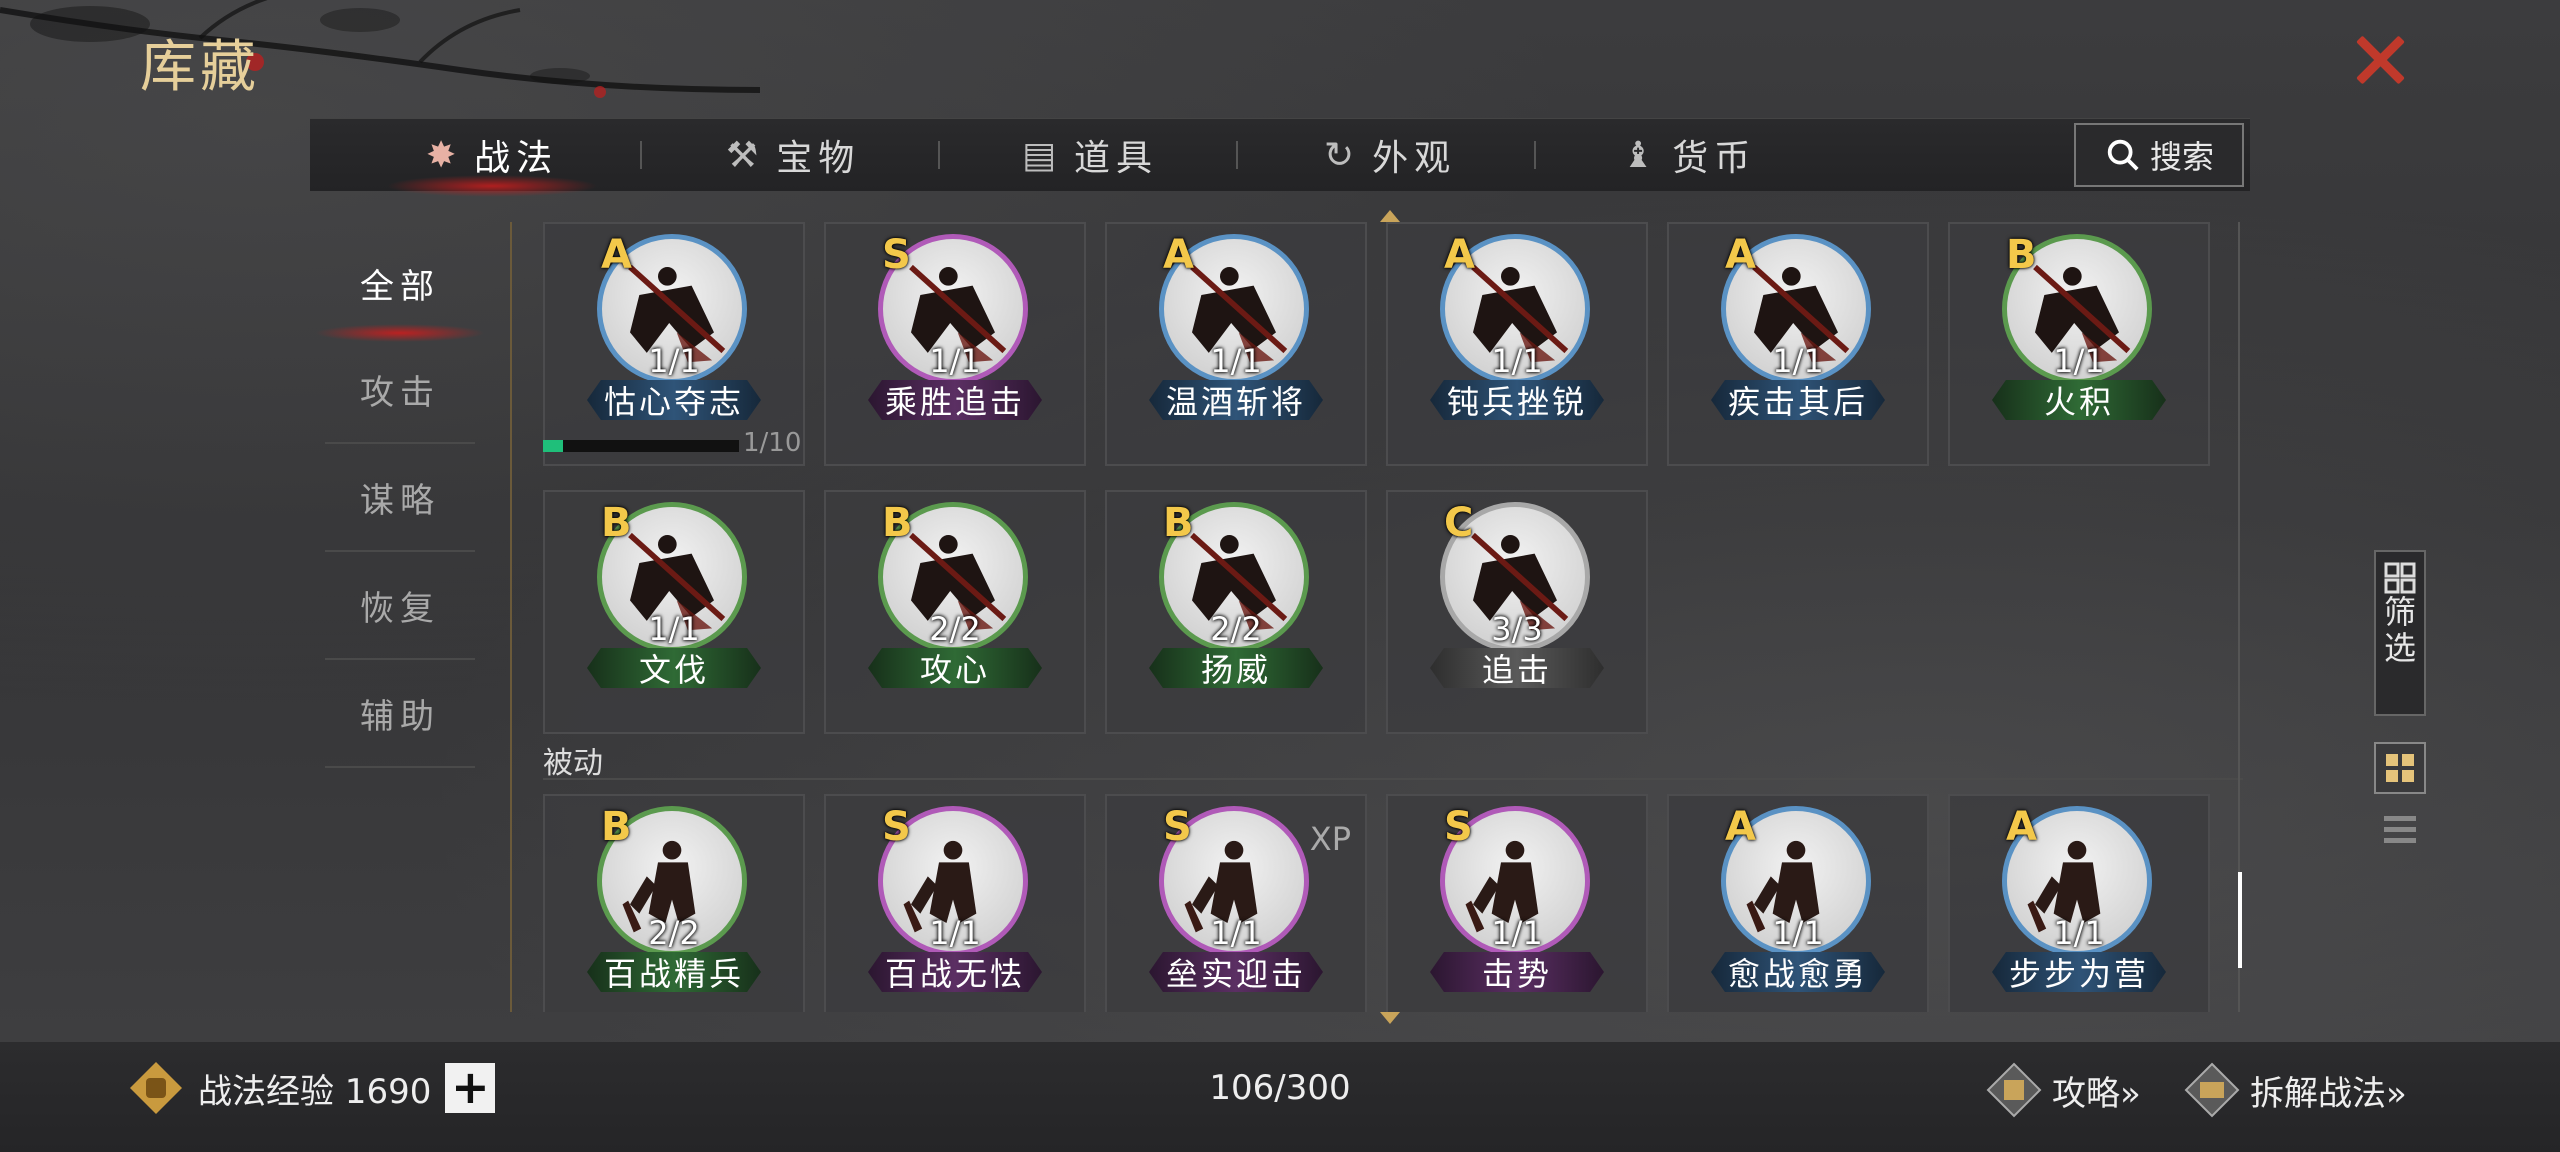  I want to click on category-label: 全部, so click(400, 286).